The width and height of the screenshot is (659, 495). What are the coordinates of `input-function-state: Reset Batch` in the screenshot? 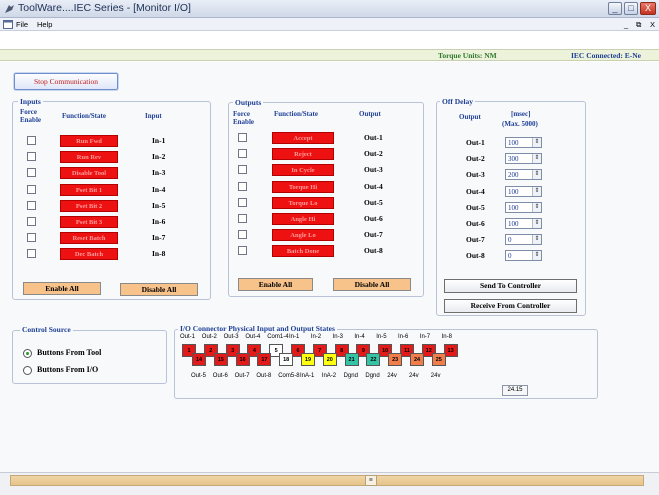 It's located at (89, 238).